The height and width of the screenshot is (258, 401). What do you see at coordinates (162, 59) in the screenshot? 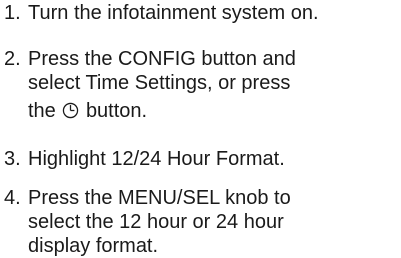
I see `step-line: Press the CONFIG button and` at bounding box center [162, 59].